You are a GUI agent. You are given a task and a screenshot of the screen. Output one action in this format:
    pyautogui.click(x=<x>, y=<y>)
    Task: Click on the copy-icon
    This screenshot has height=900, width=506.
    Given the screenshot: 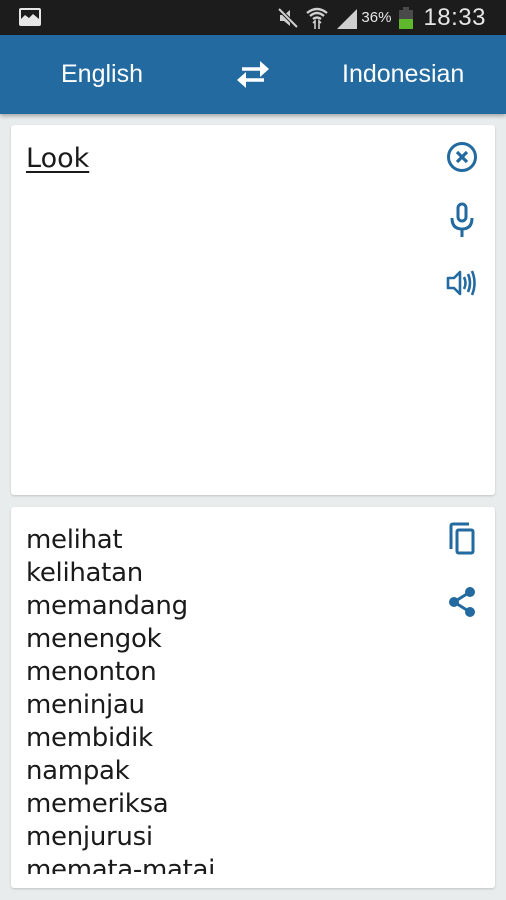 What is the action you would take?
    pyautogui.click(x=462, y=538)
    